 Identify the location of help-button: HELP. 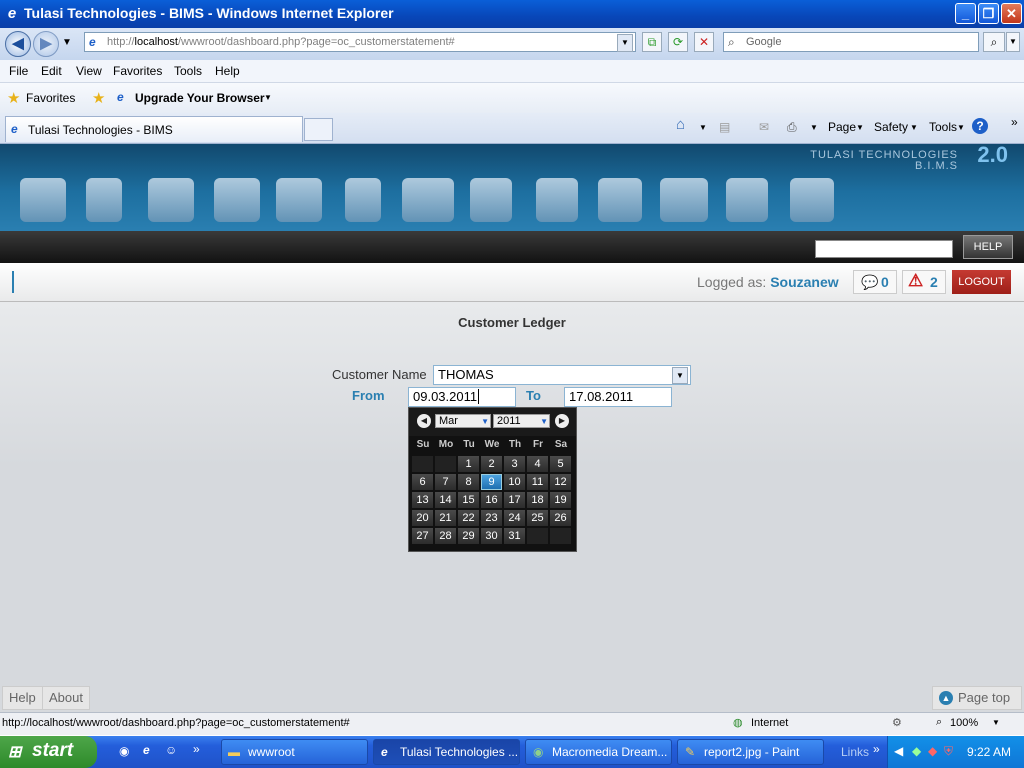
(988, 247).